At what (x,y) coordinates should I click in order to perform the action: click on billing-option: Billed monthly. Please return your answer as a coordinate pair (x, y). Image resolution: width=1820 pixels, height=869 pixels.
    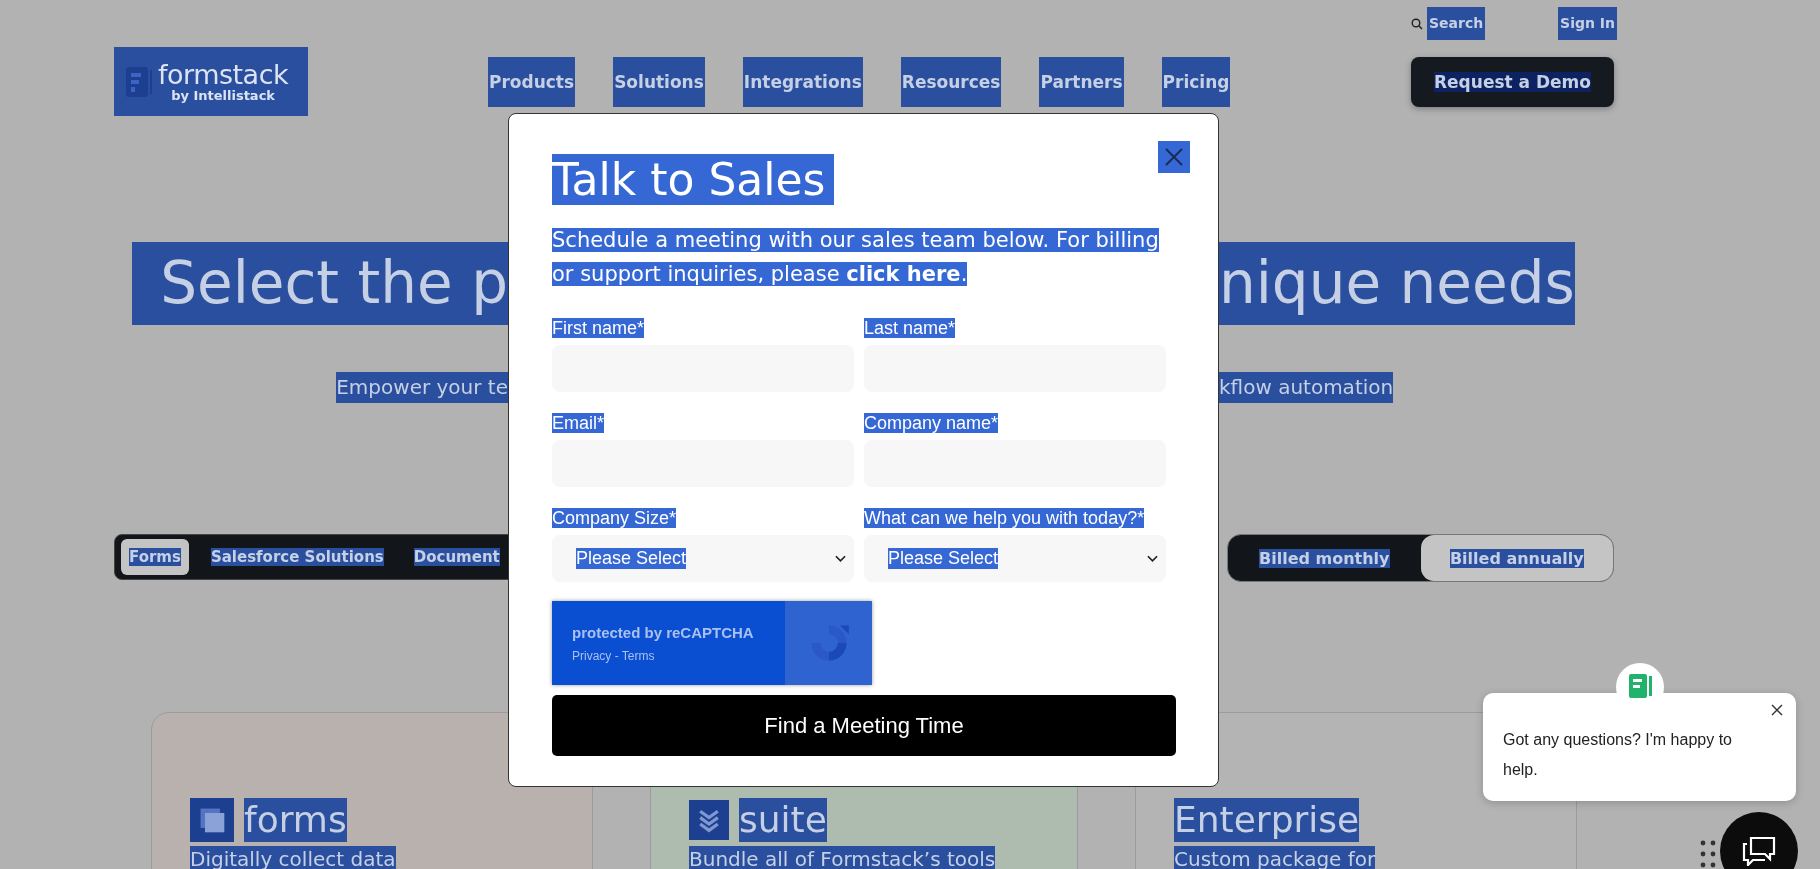
    Looking at the image, I should click on (1324, 558).